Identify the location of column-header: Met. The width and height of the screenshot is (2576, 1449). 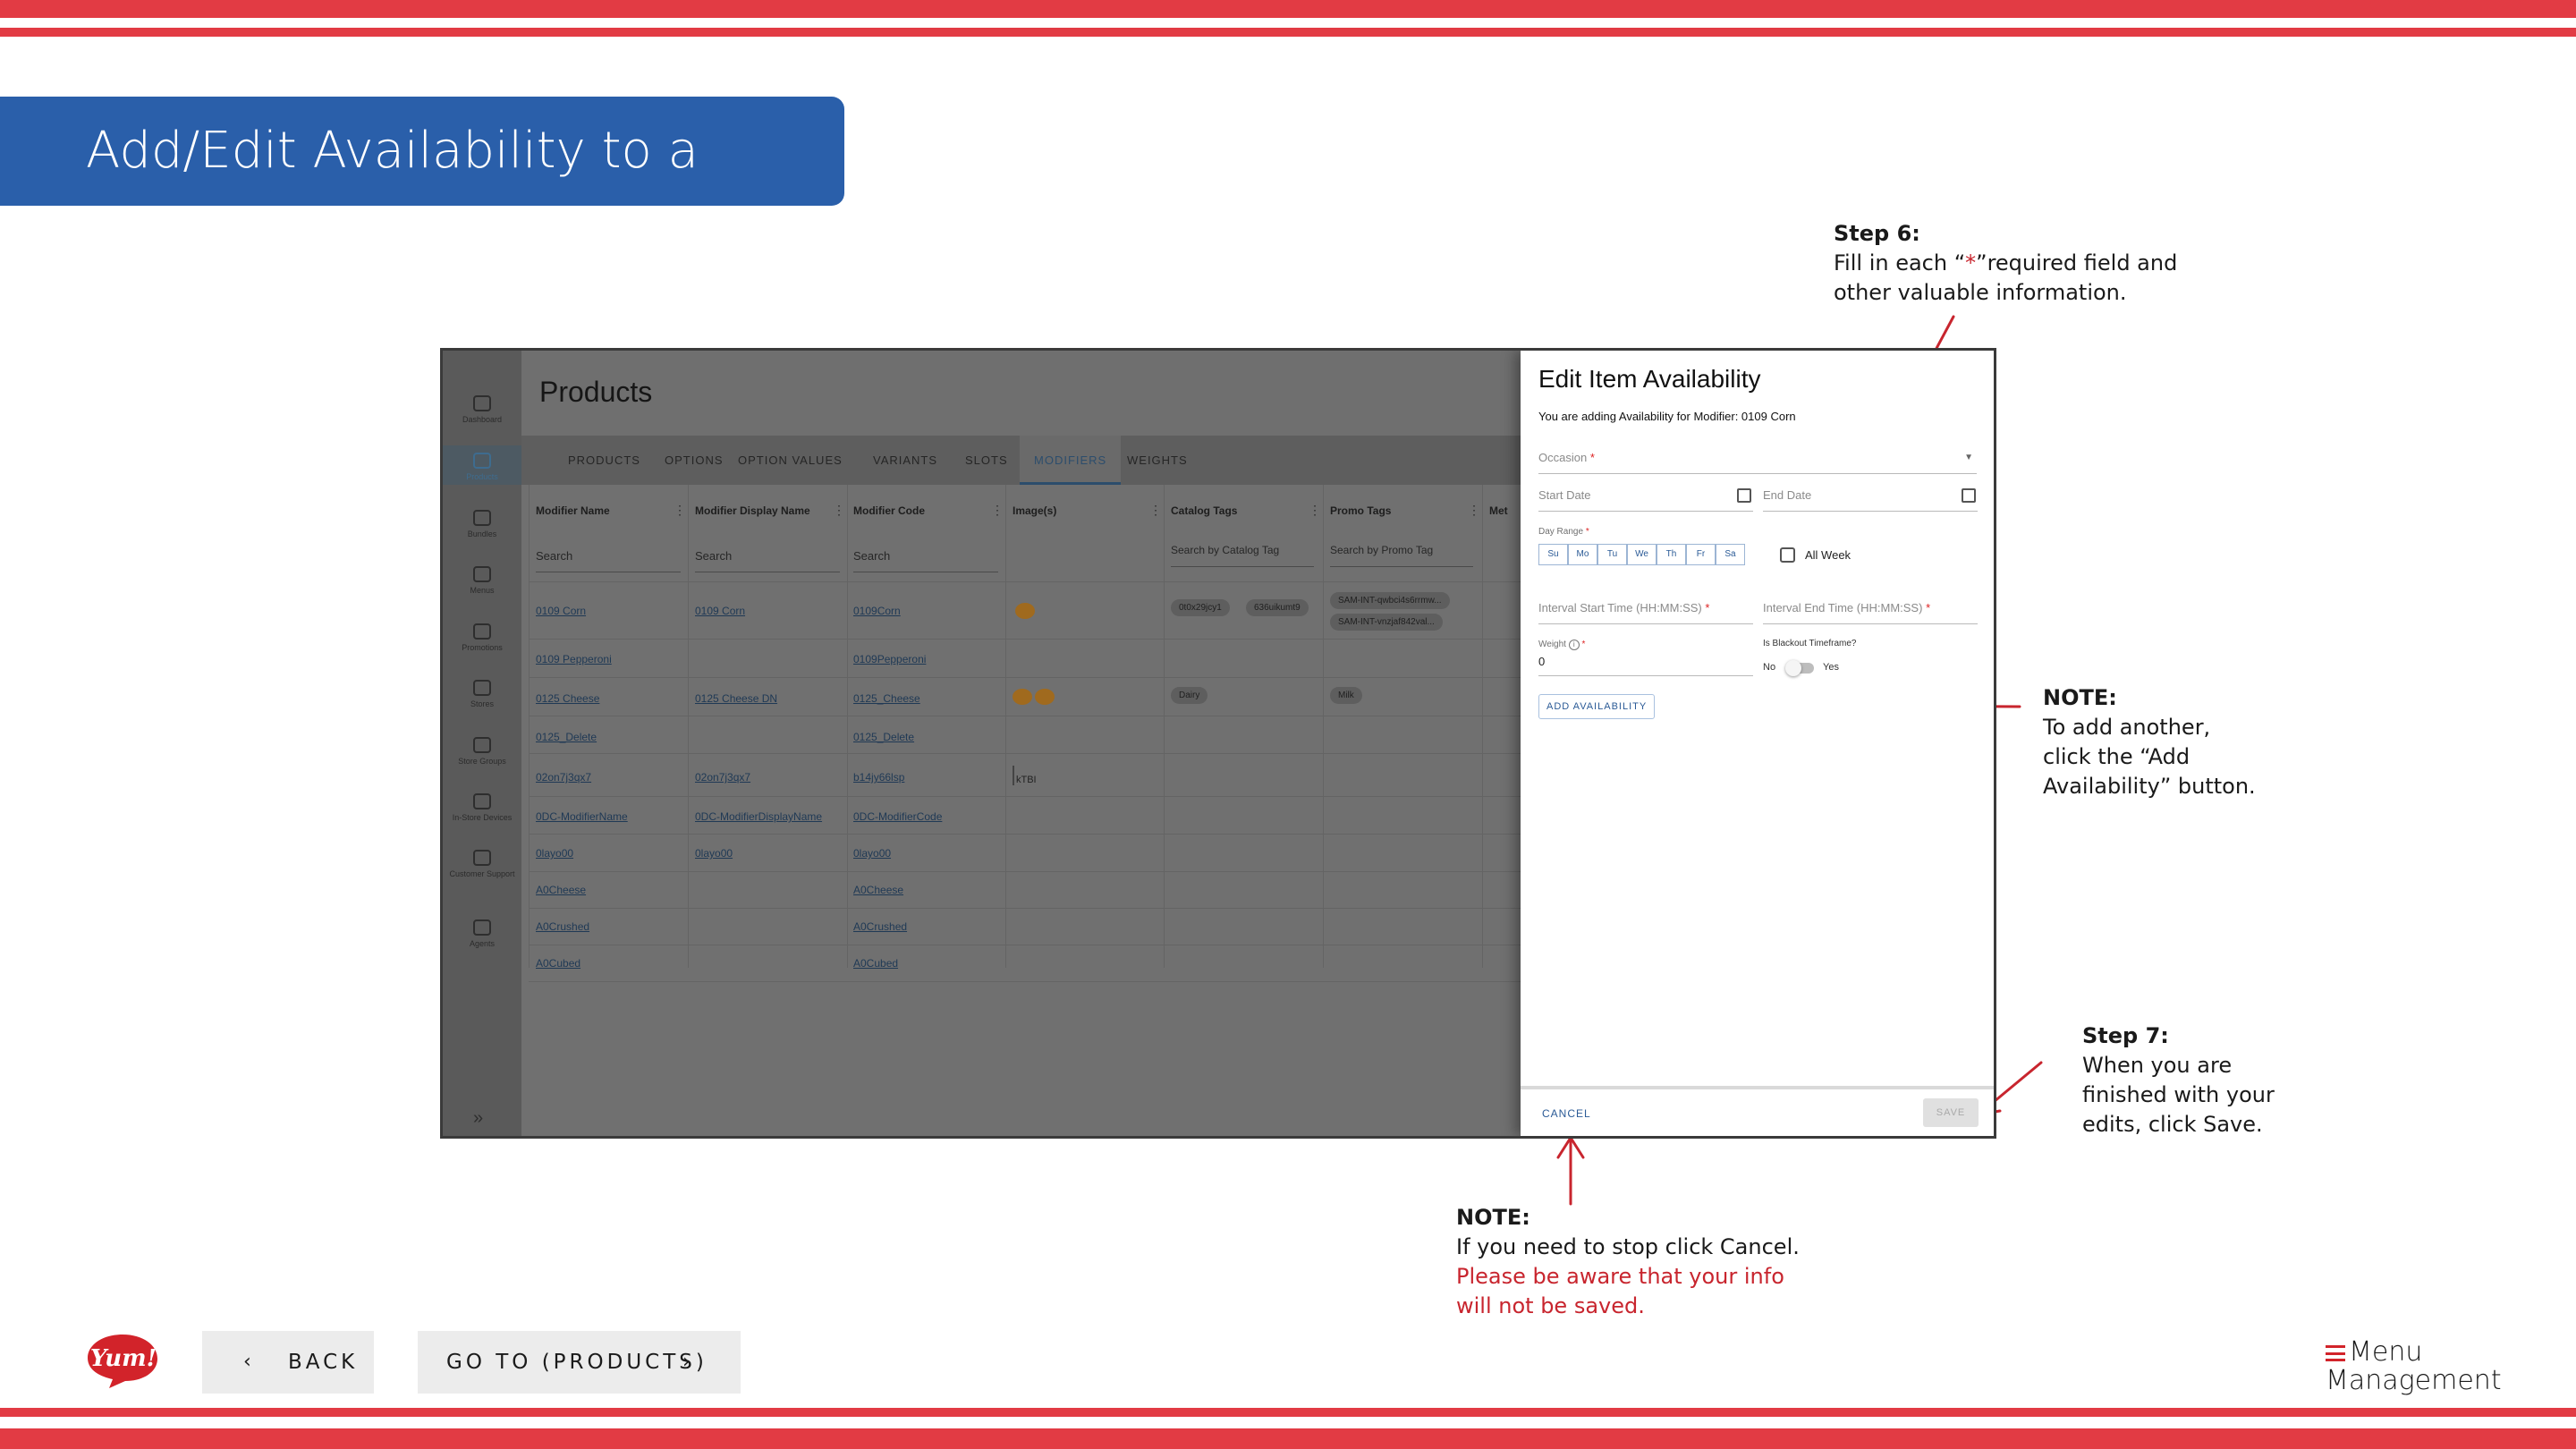
(1498, 510).